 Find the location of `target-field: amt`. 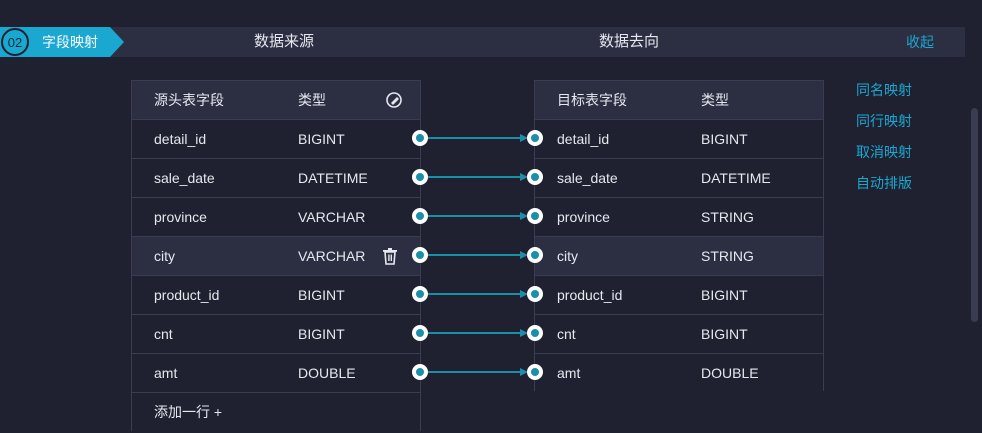

target-field: amt is located at coordinates (569, 373).